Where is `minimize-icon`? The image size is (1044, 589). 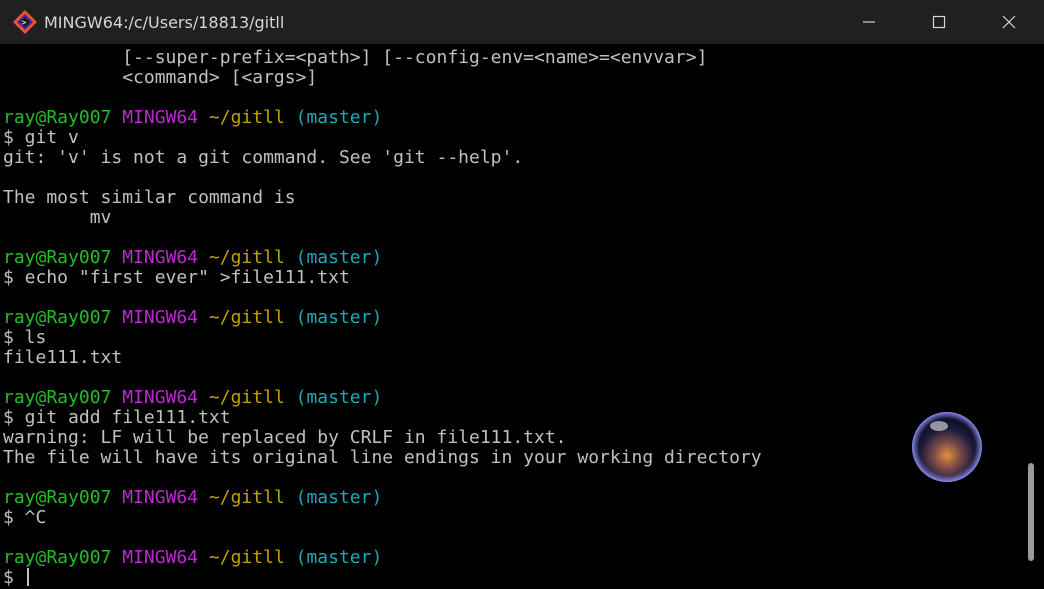
minimize-icon is located at coordinates (869, 22).